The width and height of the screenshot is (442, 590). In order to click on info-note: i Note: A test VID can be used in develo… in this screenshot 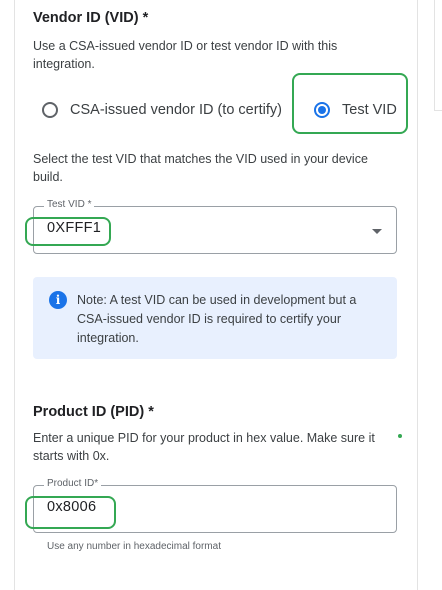, I will do `click(215, 318)`.